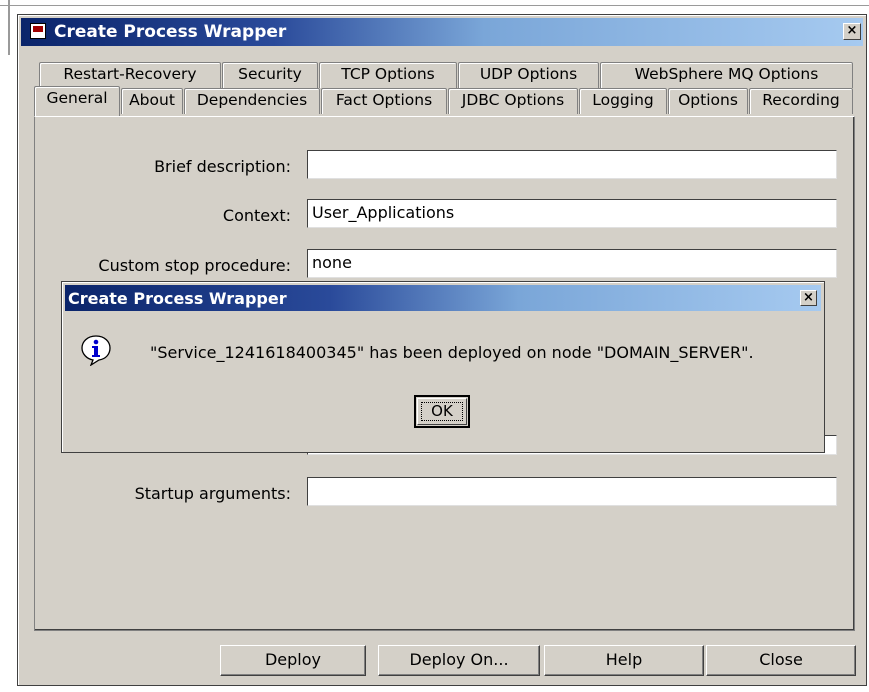 The width and height of the screenshot is (869, 692). What do you see at coordinates (572, 263) in the screenshot?
I see `custom-stop-procedure-input: none` at bounding box center [572, 263].